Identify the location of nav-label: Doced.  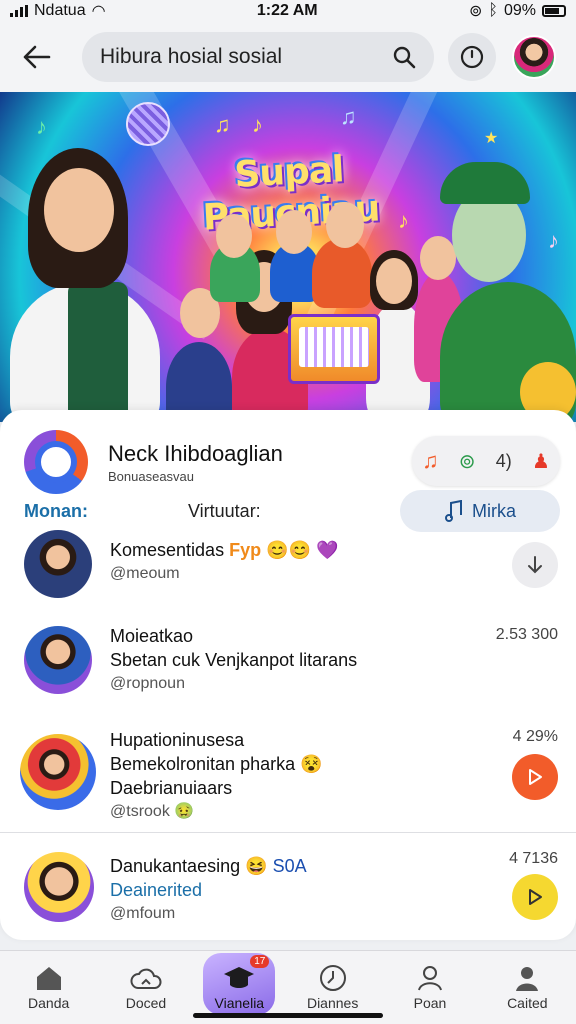
(146, 1003).